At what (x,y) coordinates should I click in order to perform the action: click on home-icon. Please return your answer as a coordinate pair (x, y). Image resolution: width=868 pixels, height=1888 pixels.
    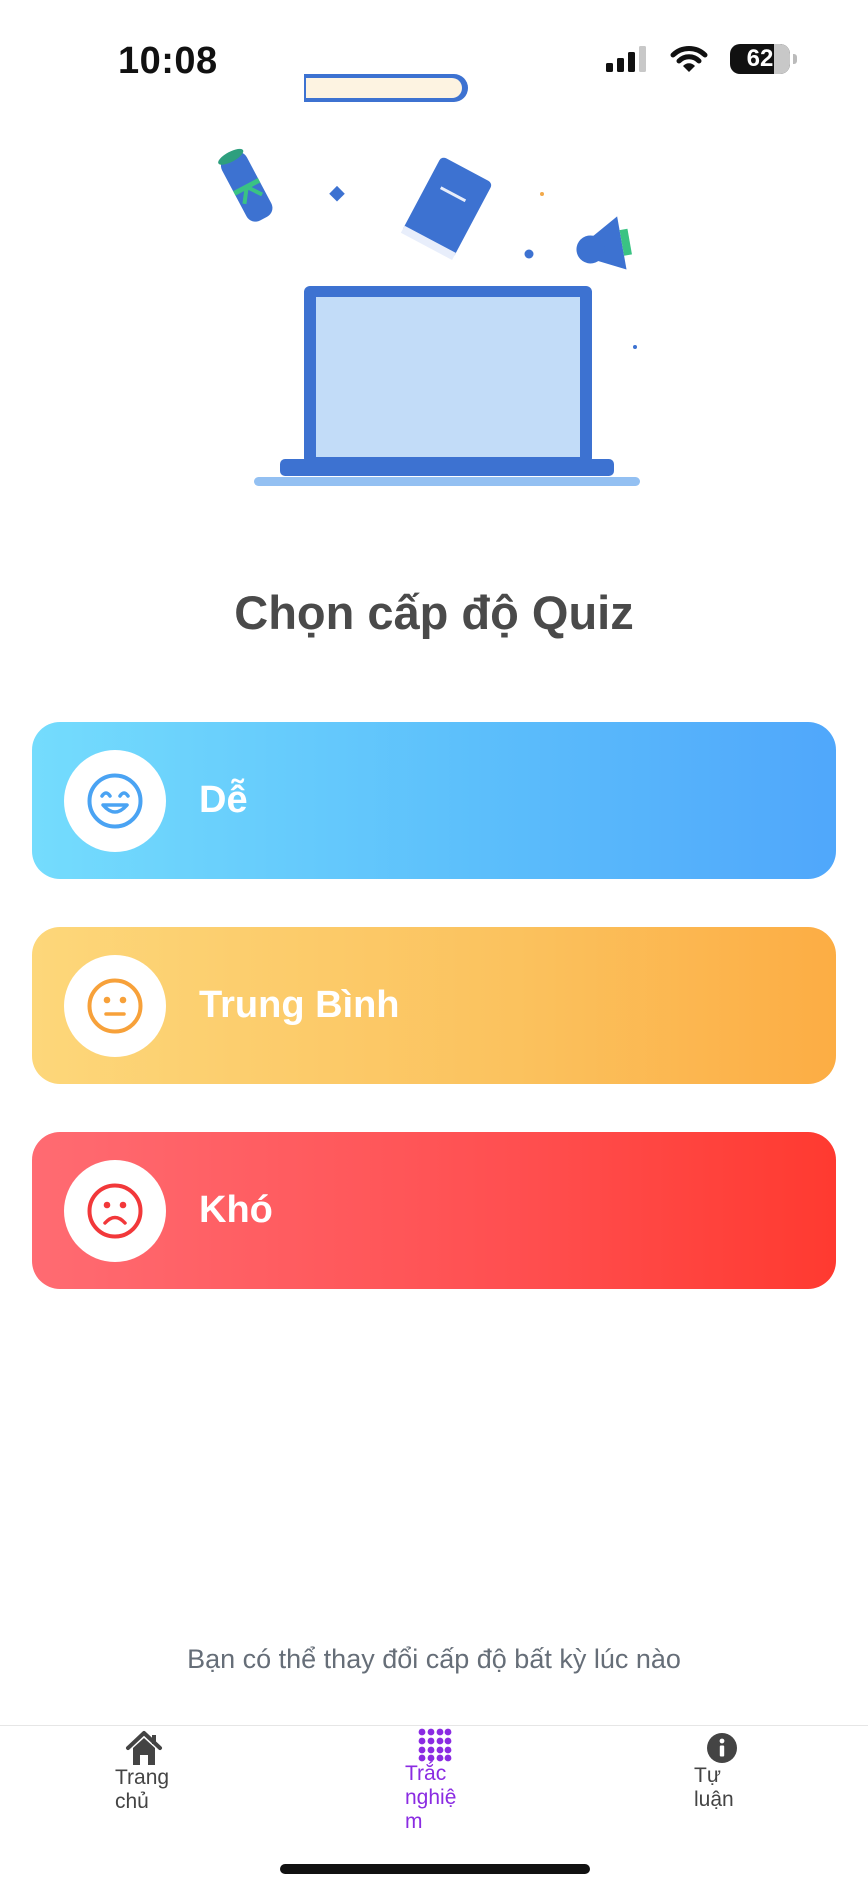
    Looking at the image, I should click on (144, 1748).